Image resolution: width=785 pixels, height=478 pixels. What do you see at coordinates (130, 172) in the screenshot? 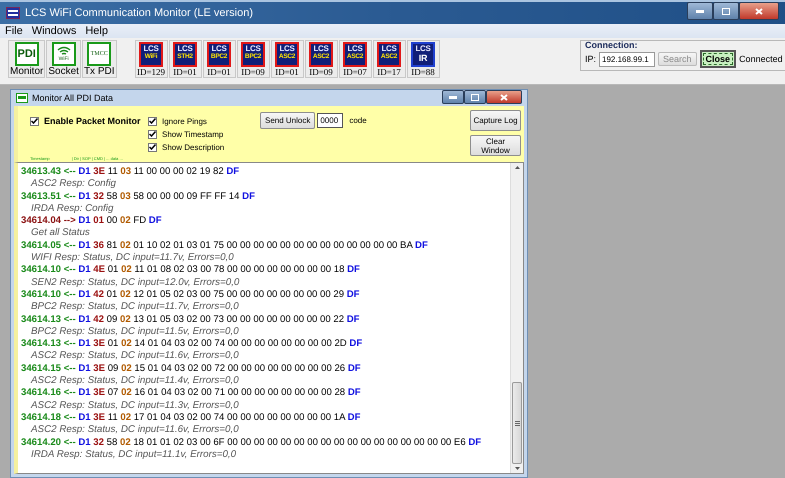
I see `packet-line: 34613.43 <-- D1 3E 11 03 11 00 00 00 02 19 82 DF` at bounding box center [130, 172].